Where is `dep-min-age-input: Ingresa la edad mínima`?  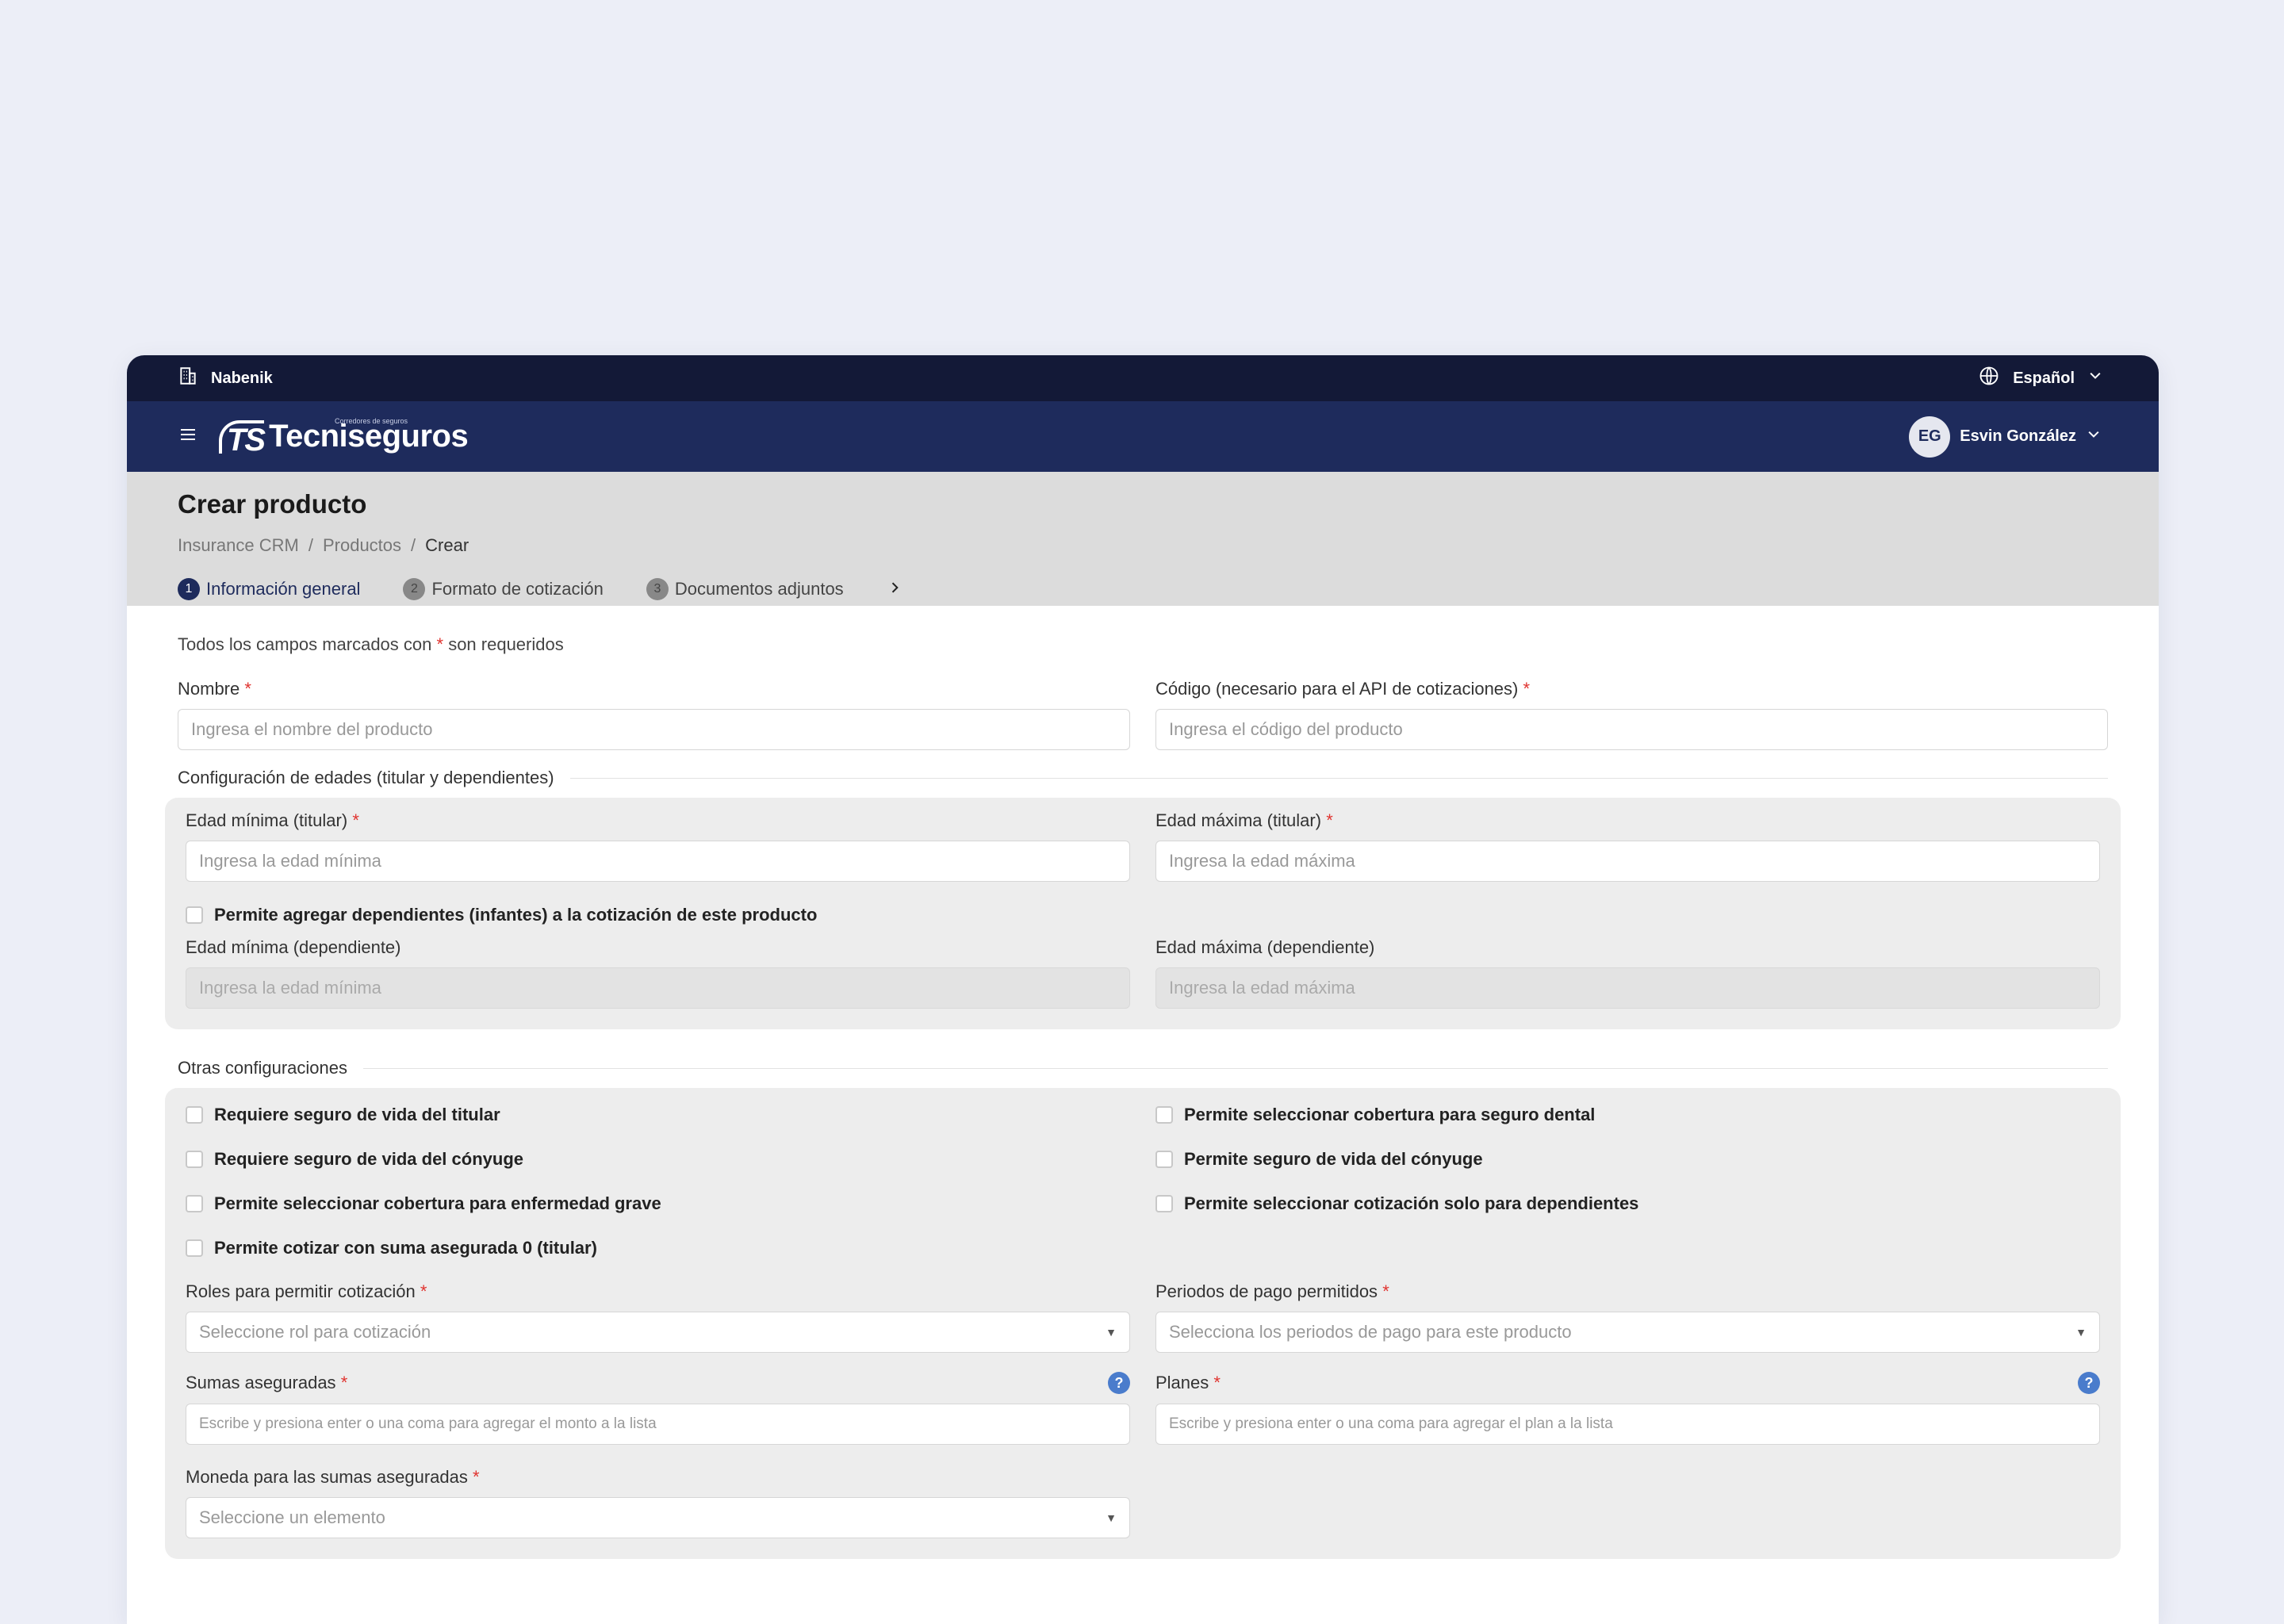
dep-min-age-input: Ingresa la edad mínima is located at coordinates (658, 988).